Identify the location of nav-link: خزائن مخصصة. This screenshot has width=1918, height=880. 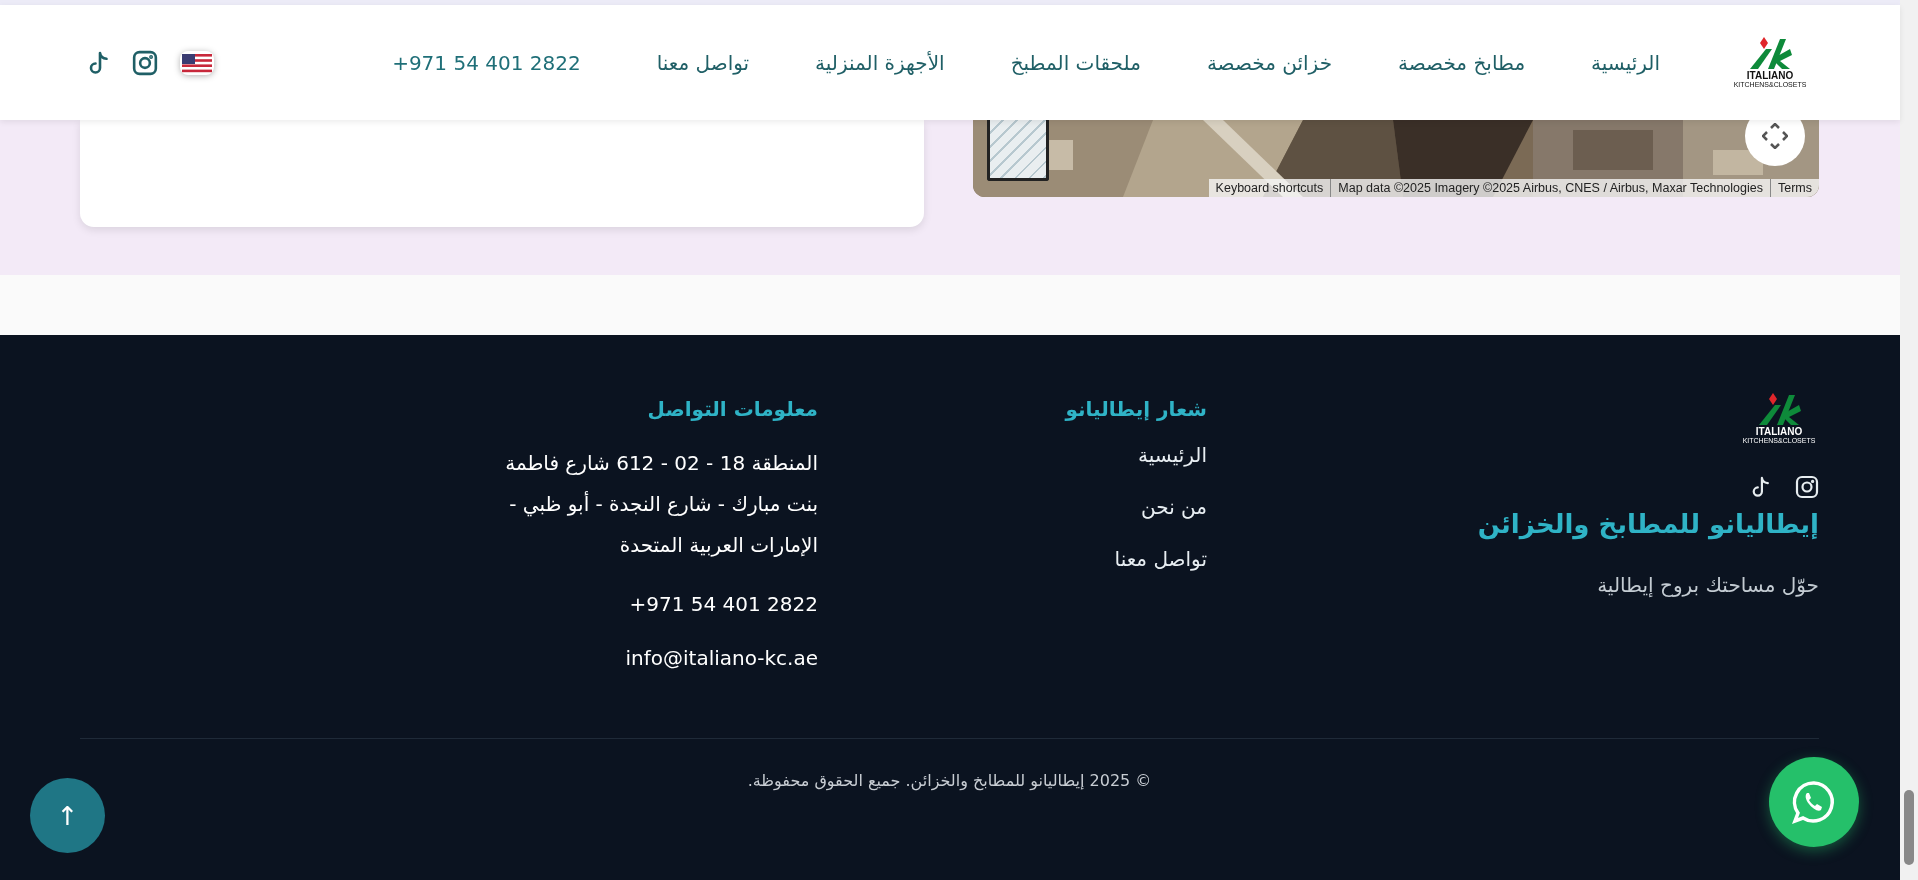
(1269, 62).